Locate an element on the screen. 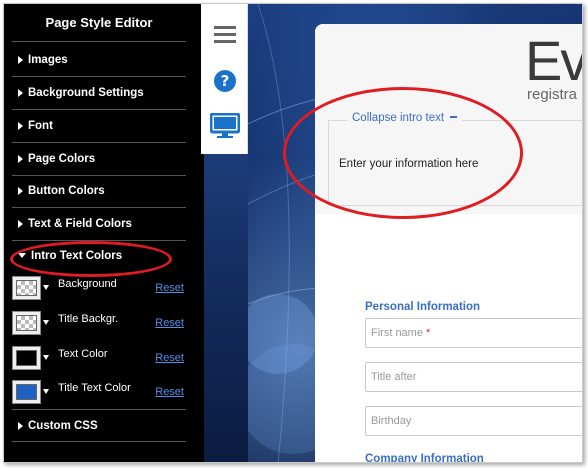 The image size is (588, 468). sidebar-item-intro-text-colors: Intro Text Colors is located at coordinates (99, 256).